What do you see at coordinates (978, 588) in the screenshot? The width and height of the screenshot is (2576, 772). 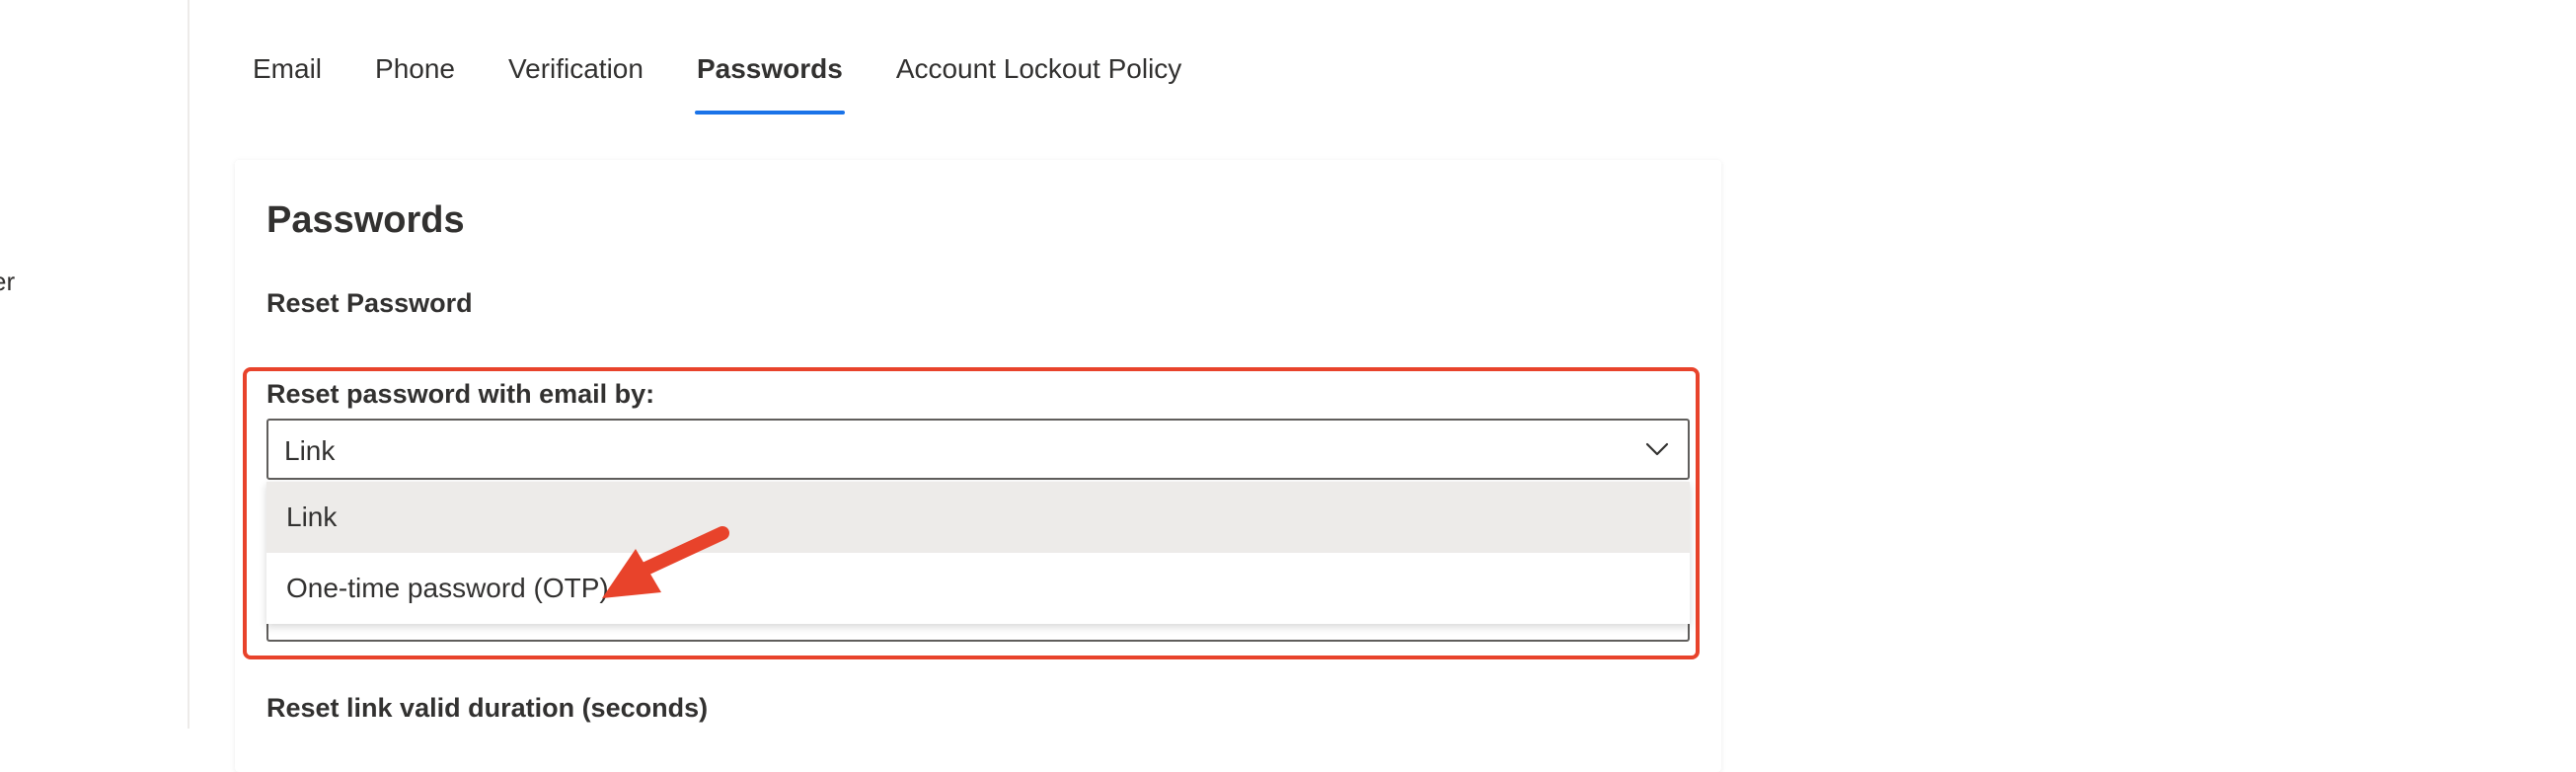 I see `option-otp: One-time password (OTP)` at bounding box center [978, 588].